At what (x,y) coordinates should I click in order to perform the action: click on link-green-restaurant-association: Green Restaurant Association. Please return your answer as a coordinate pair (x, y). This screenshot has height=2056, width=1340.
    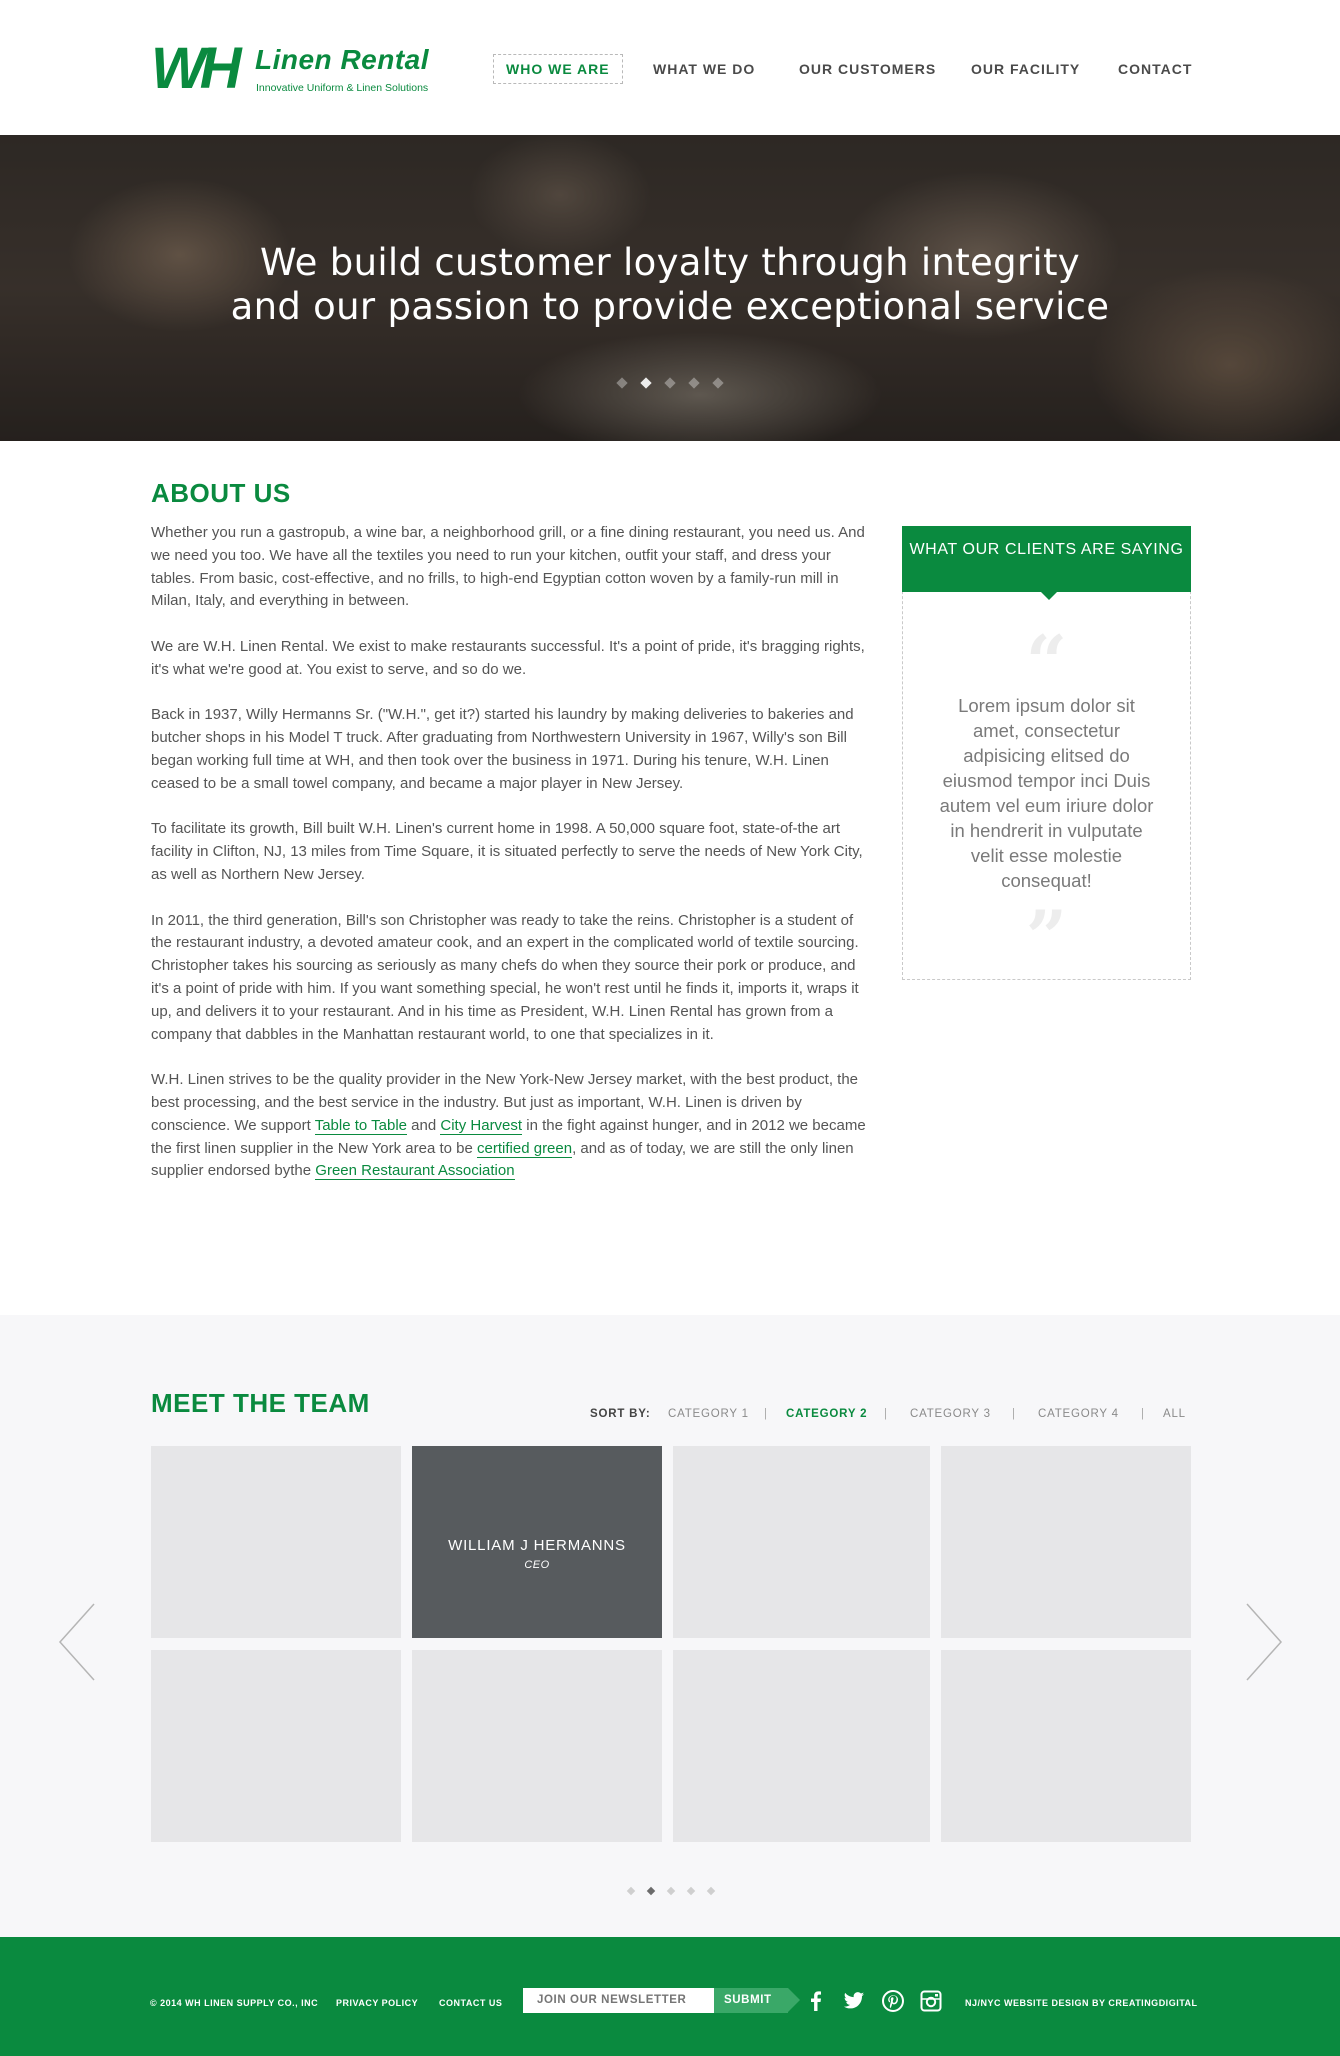
    Looking at the image, I should click on (415, 1171).